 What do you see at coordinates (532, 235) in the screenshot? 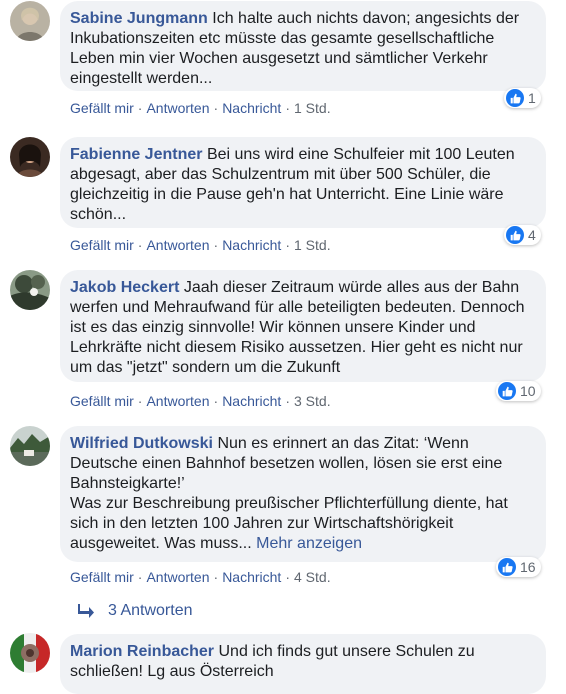
I see `reaction-number: 4` at bounding box center [532, 235].